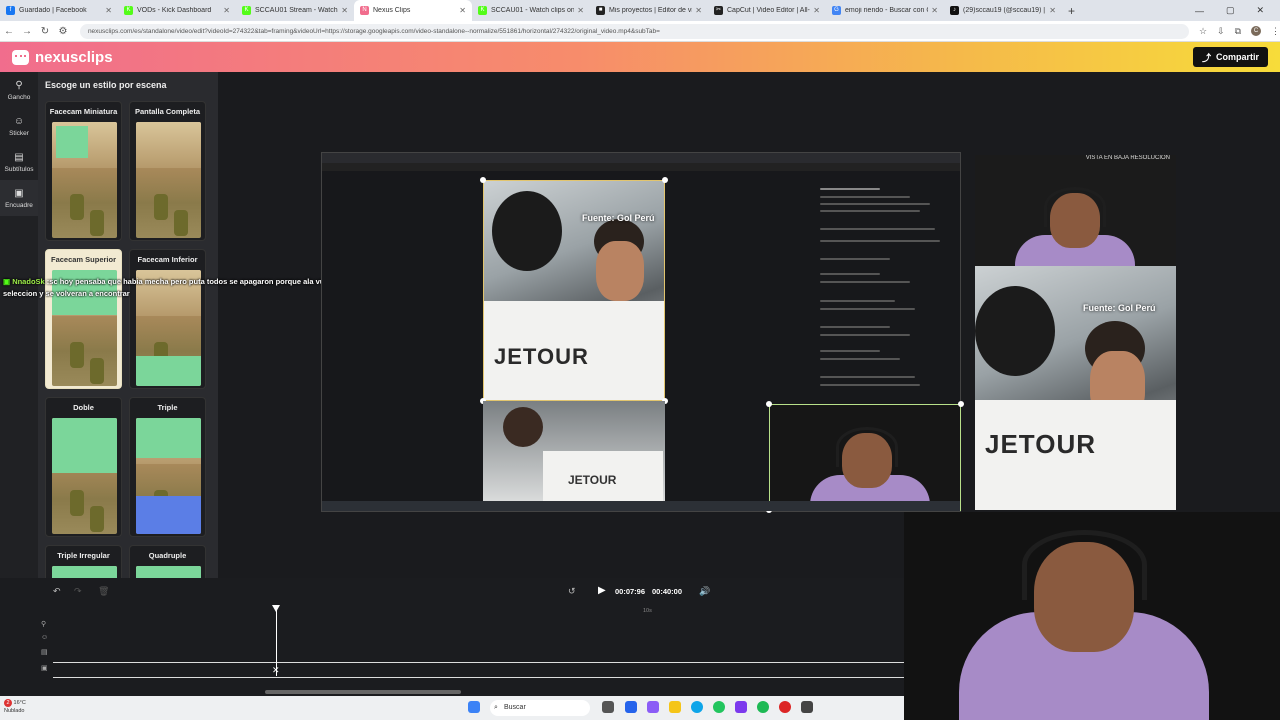  Describe the element at coordinates (62, 57) in the screenshot. I see `nexusclips-logo: nexusclips` at that location.